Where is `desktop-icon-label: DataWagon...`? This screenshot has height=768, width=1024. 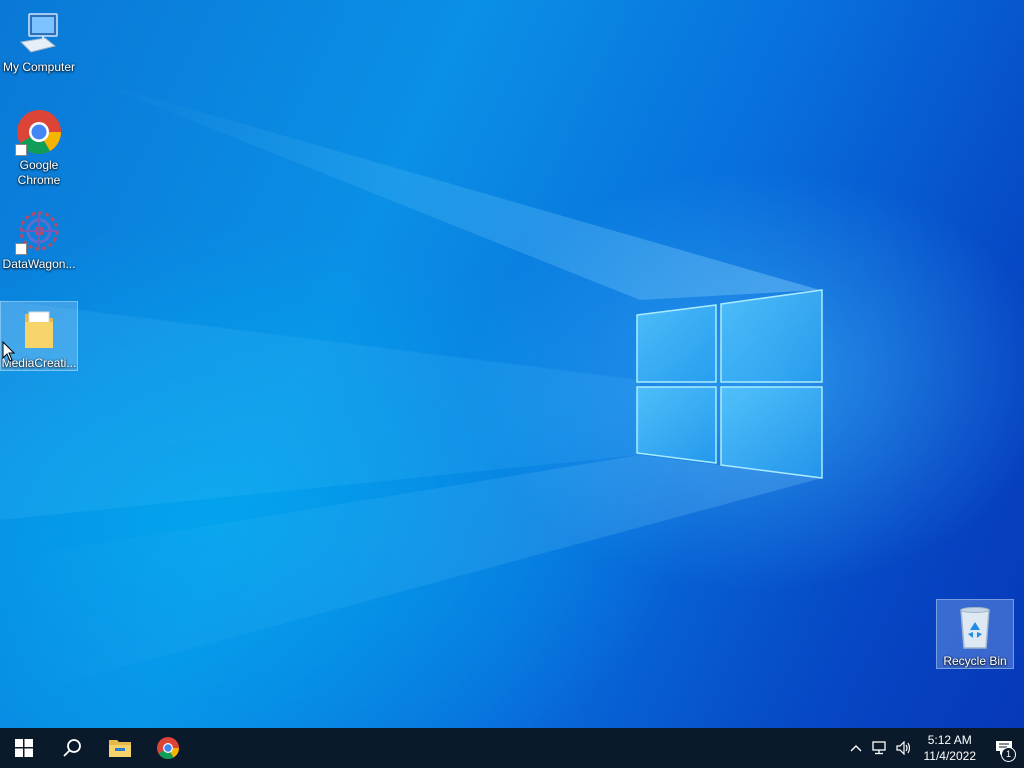 desktop-icon-label: DataWagon... is located at coordinates (39, 264).